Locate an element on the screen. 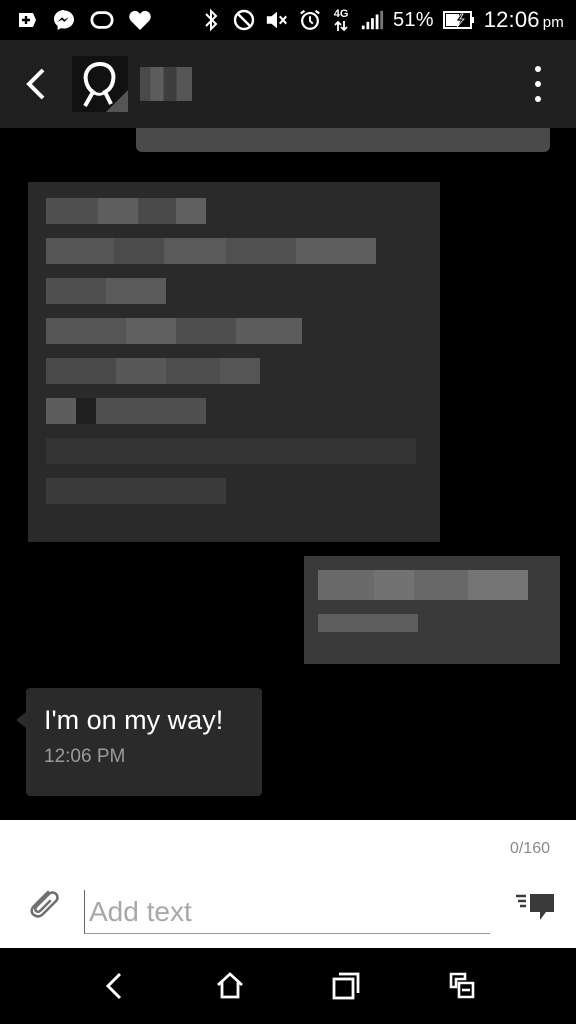 The height and width of the screenshot is (1024, 576). messenger-icon is located at coordinates (64, 20).